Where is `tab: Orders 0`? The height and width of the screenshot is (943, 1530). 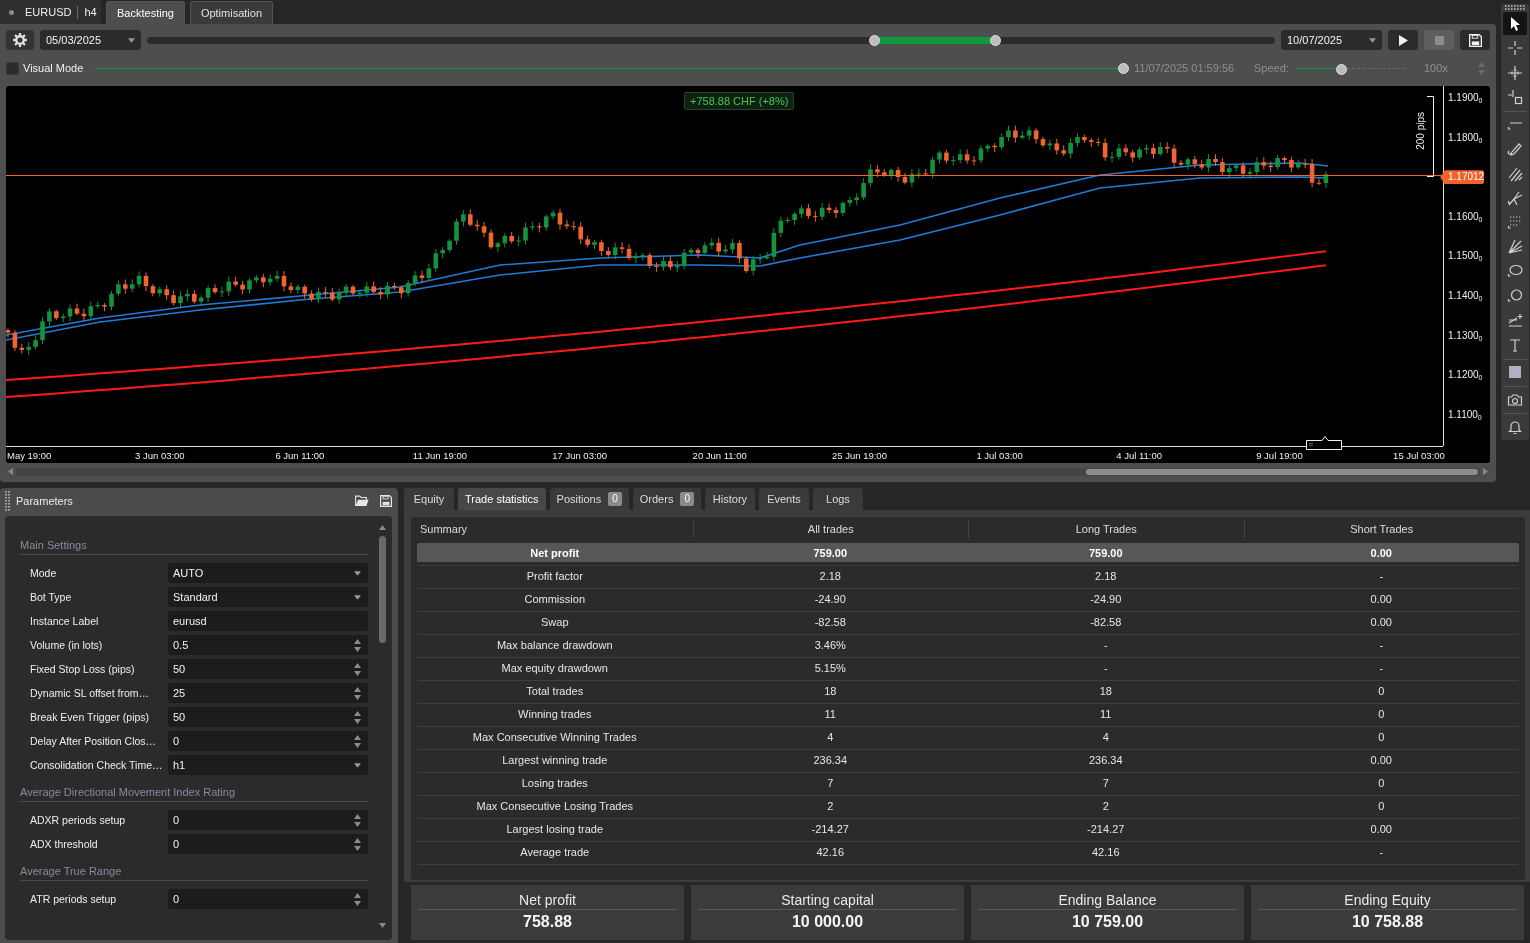 tab: Orders 0 is located at coordinates (666, 499).